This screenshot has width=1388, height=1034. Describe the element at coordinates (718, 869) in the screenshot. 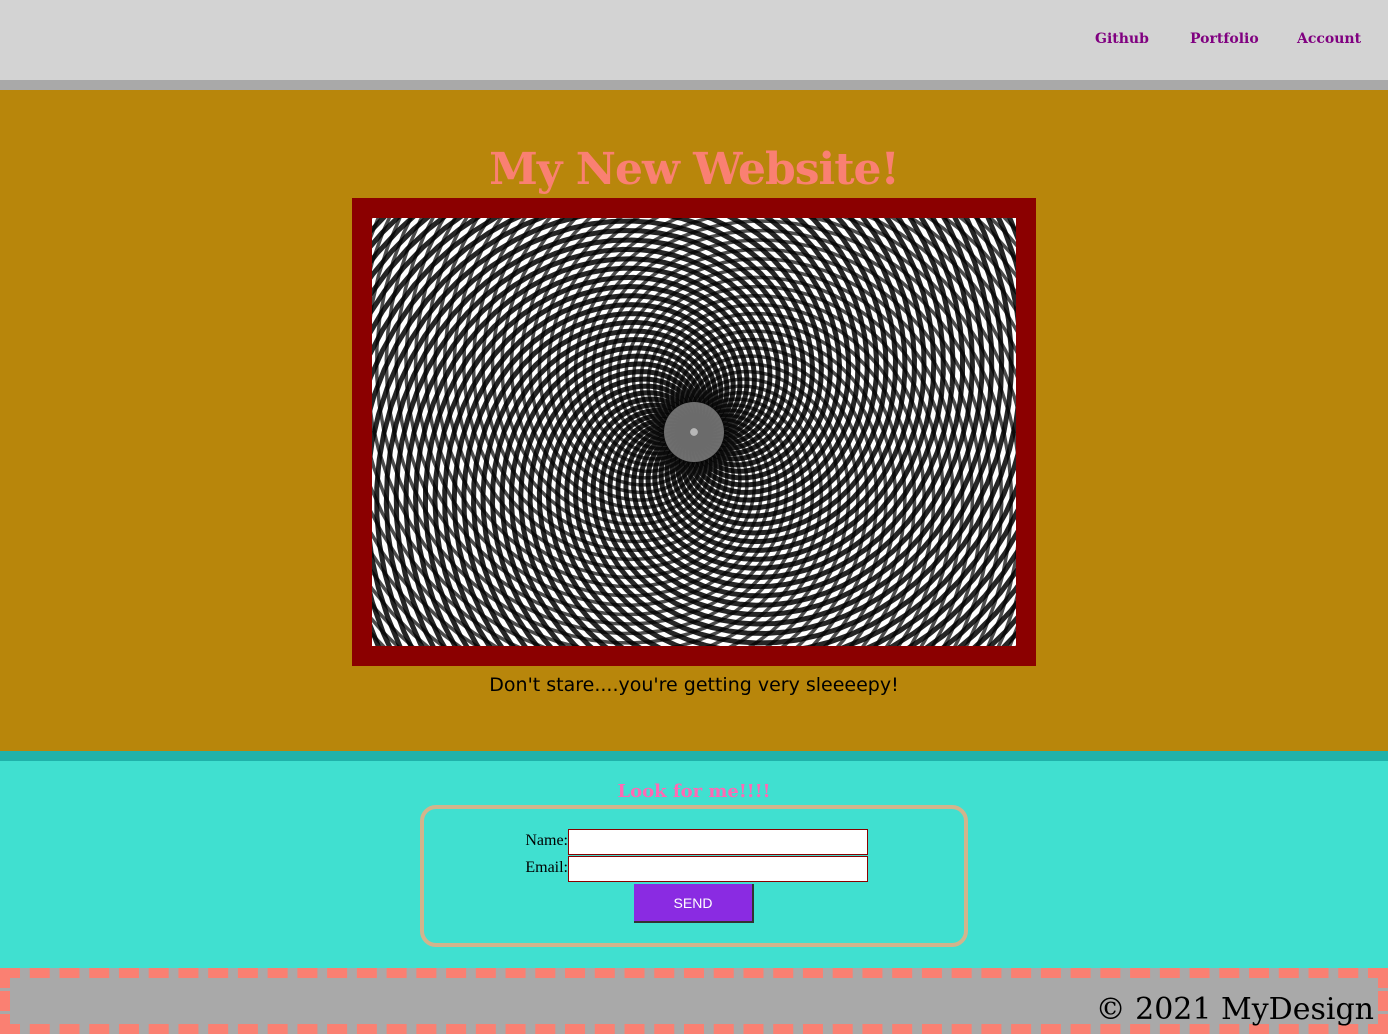

I see `email-input` at that location.